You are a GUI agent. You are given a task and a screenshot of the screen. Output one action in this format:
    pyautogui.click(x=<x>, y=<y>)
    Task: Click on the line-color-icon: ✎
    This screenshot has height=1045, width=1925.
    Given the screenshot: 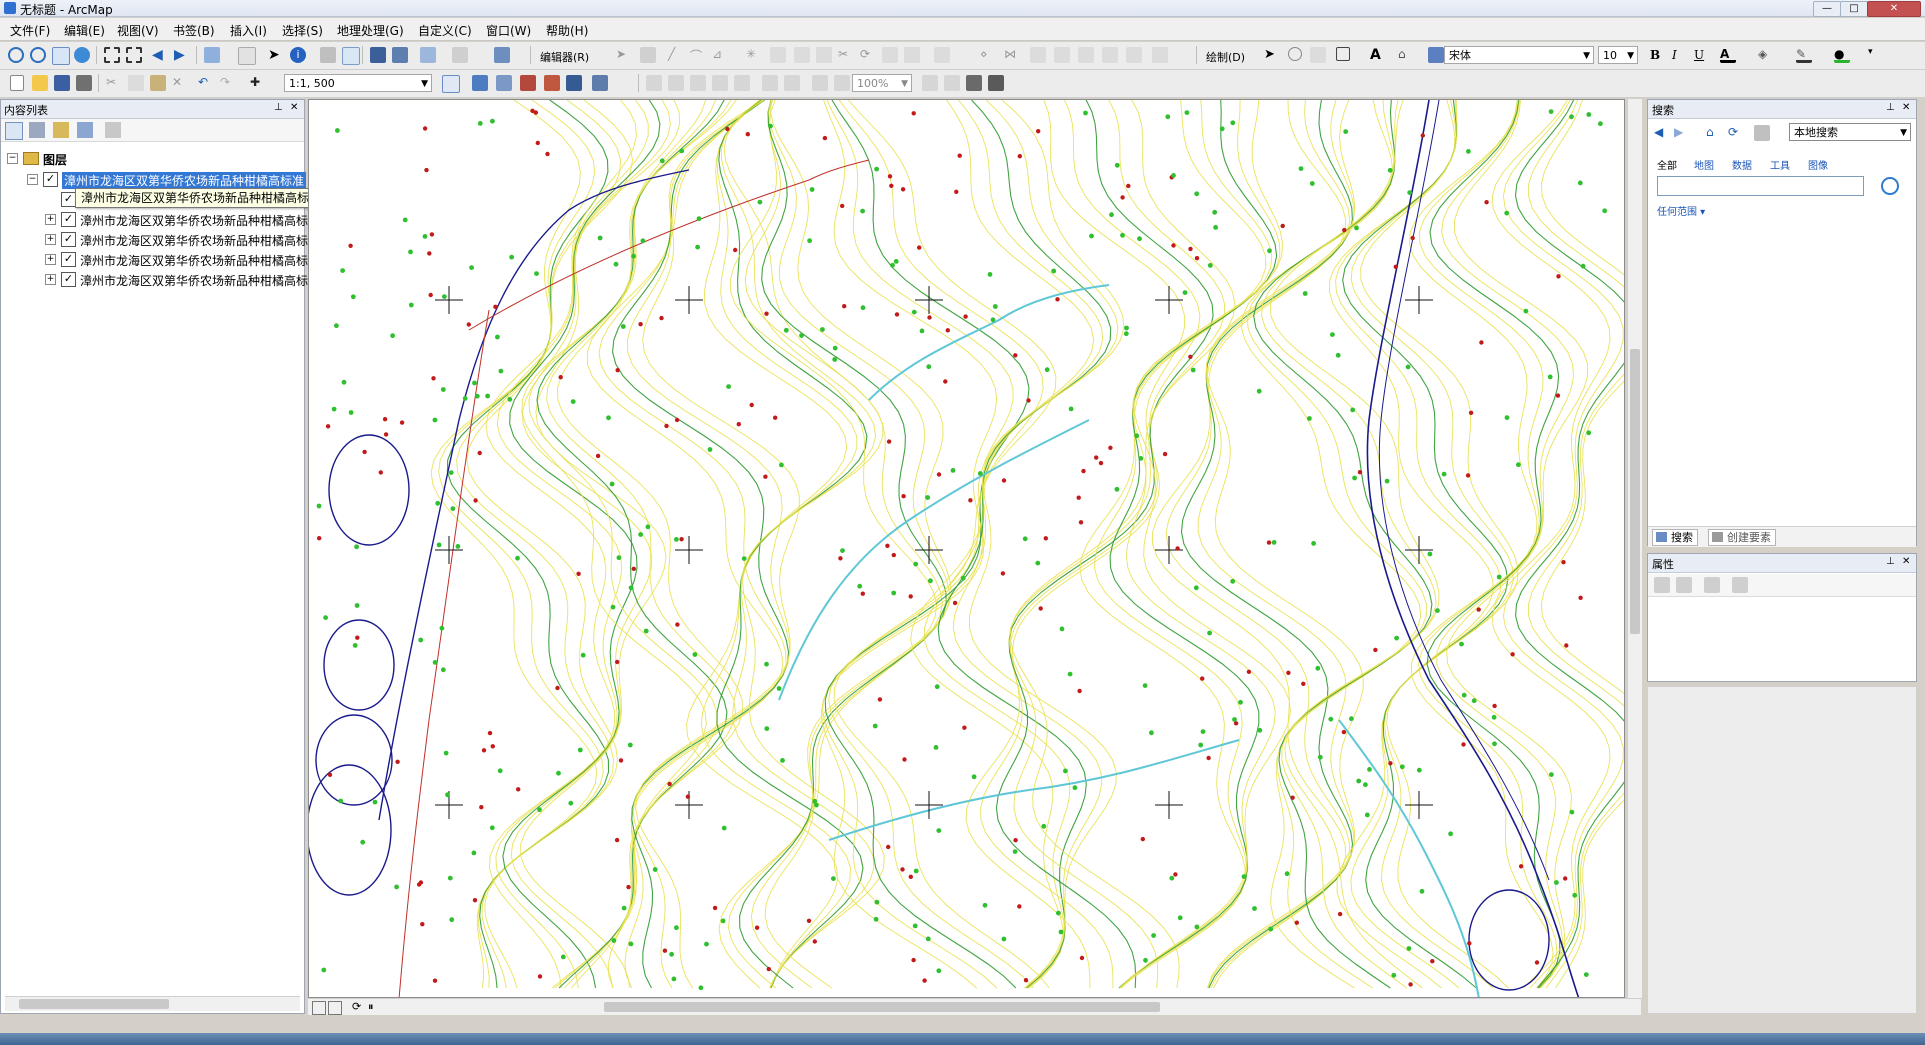 What is the action you would take?
    pyautogui.click(x=1804, y=55)
    